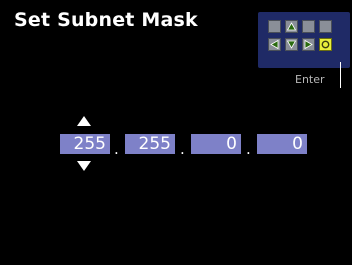 This screenshot has width=352, height=265. Describe the element at coordinates (291, 44) in the screenshot. I see `down-arrow-key-icon` at that location.